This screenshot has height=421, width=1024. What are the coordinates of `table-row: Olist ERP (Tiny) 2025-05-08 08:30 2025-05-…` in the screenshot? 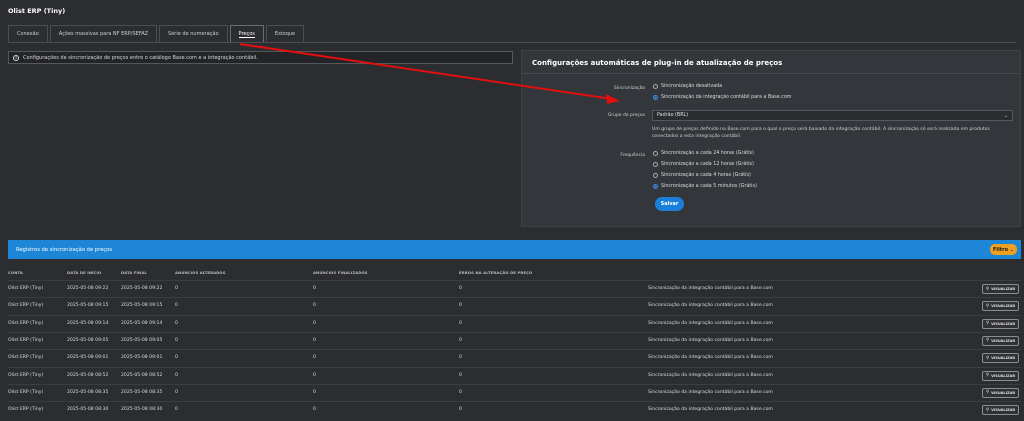 It's located at (514, 409).